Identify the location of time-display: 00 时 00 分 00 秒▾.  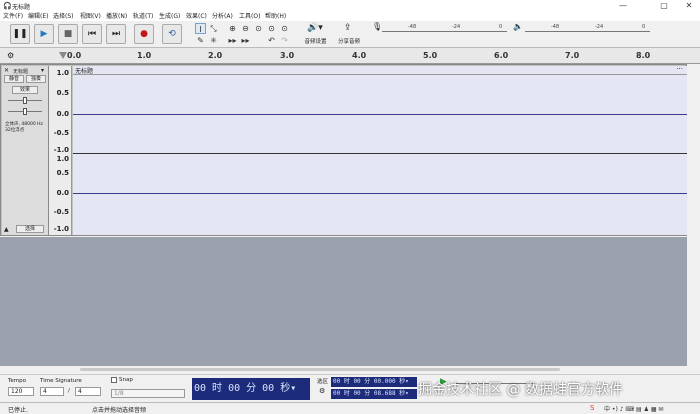
(251, 389).